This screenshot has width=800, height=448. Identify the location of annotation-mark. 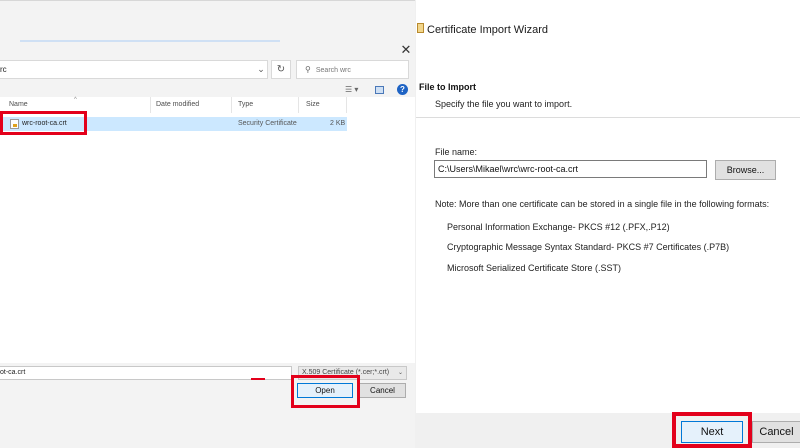
(258, 379).